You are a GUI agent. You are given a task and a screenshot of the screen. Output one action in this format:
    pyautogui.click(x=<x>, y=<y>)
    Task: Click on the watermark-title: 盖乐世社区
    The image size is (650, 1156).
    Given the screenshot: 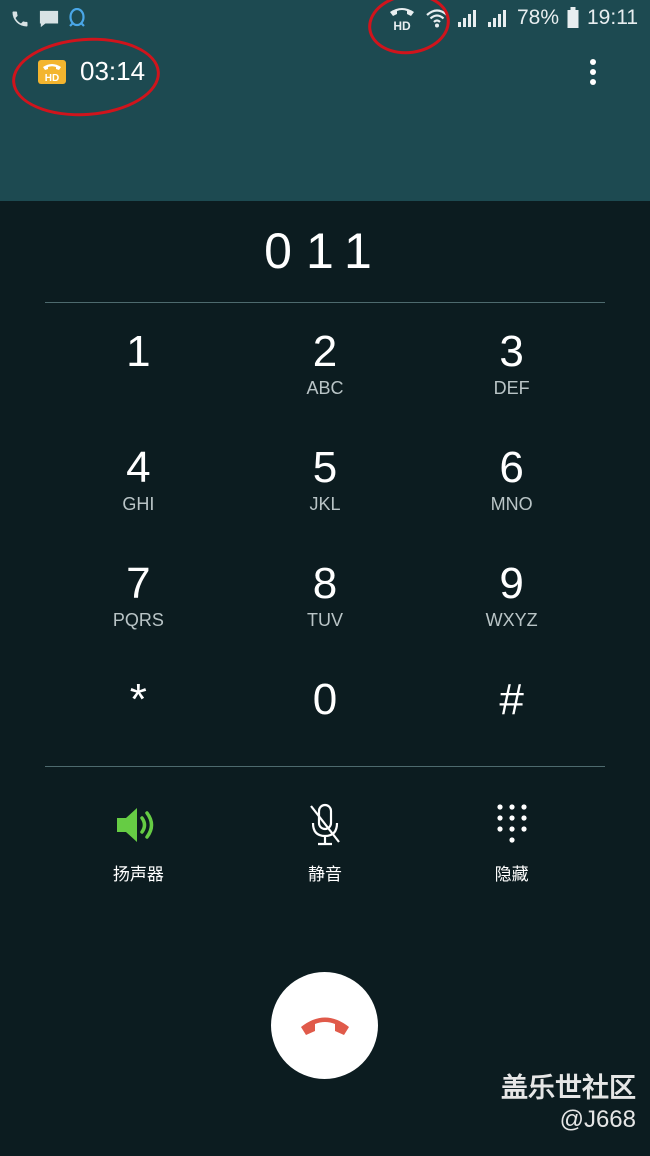 What is the action you would take?
    pyautogui.click(x=568, y=1088)
    